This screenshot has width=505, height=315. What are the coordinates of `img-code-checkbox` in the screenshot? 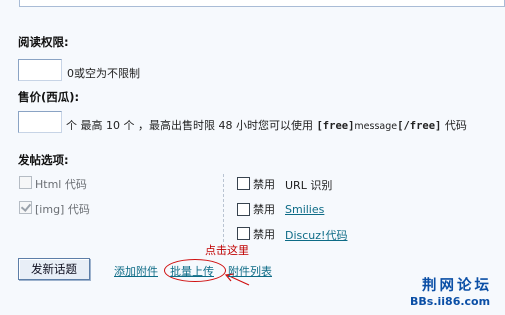 It's located at (25, 207).